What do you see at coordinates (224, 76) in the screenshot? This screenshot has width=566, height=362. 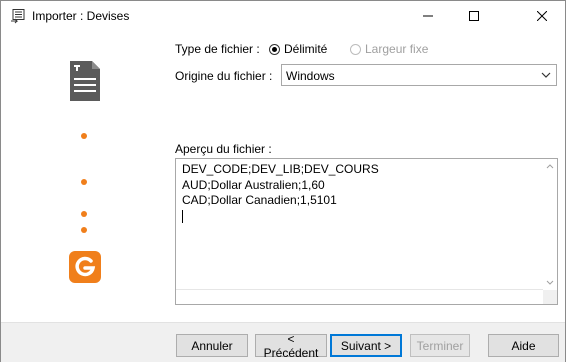 I see `origin-label: Origine du fichier :` at bounding box center [224, 76].